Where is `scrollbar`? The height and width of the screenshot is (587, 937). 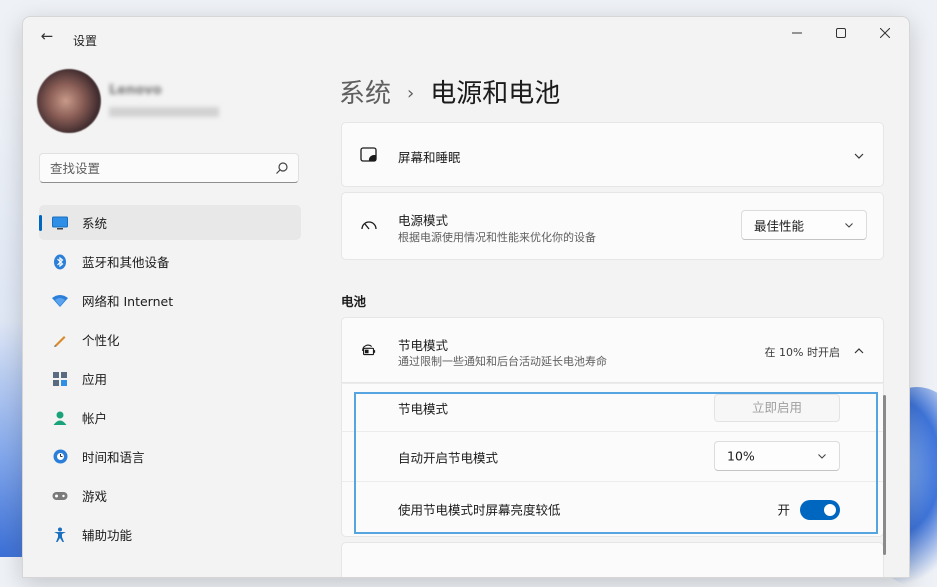
scrollbar is located at coordinates (884, 475).